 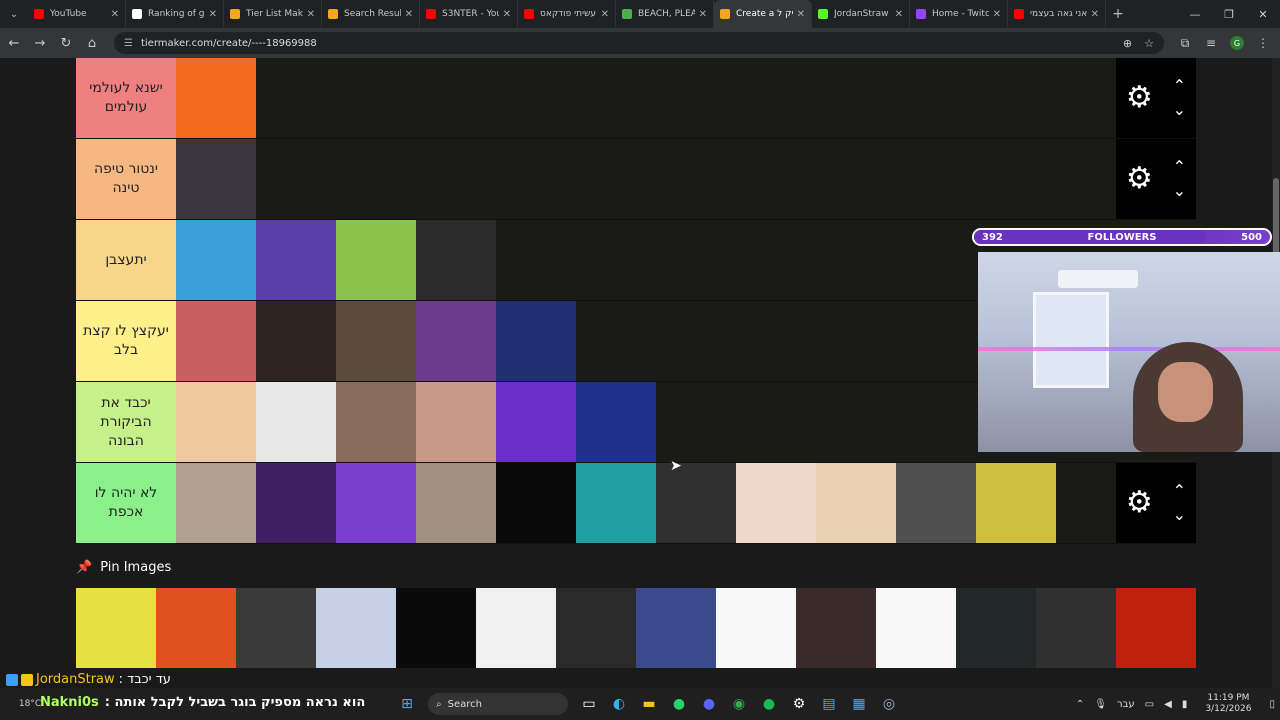 What do you see at coordinates (649, 704) in the screenshot?
I see `file-explorer-icon: ▬` at bounding box center [649, 704].